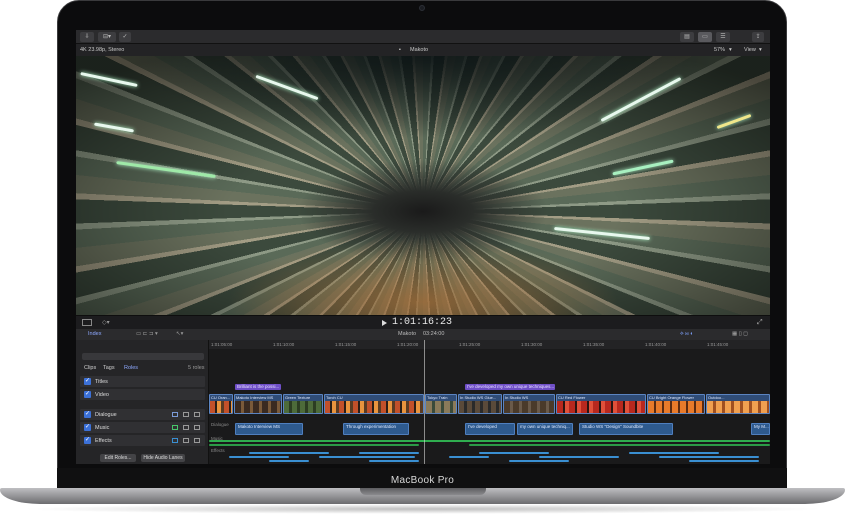  What do you see at coordinates (490, 429) in the screenshot?
I see `dialogue-clip: I've developed` at bounding box center [490, 429].